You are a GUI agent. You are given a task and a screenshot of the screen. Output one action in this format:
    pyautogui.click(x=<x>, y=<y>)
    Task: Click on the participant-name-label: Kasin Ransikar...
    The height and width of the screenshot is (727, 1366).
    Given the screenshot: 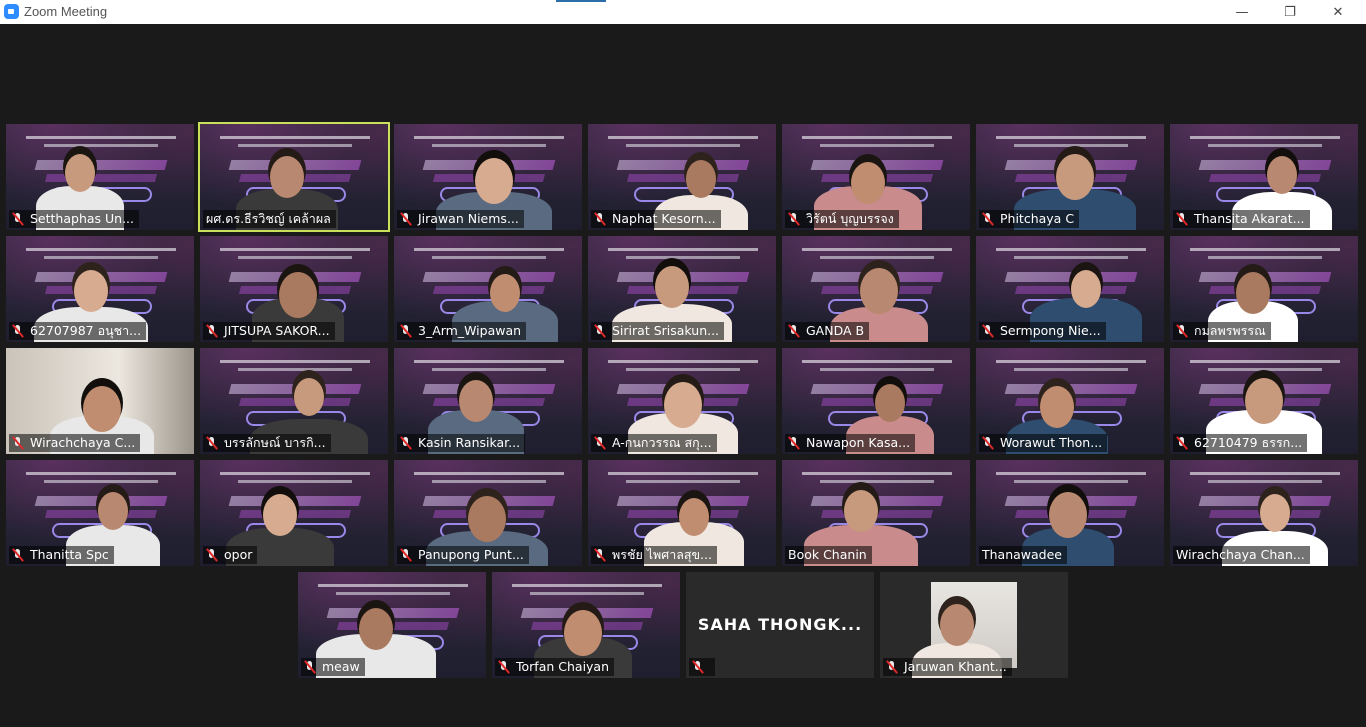 What is the action you would take?
    pyautogui.click(x=461, y=443)
    